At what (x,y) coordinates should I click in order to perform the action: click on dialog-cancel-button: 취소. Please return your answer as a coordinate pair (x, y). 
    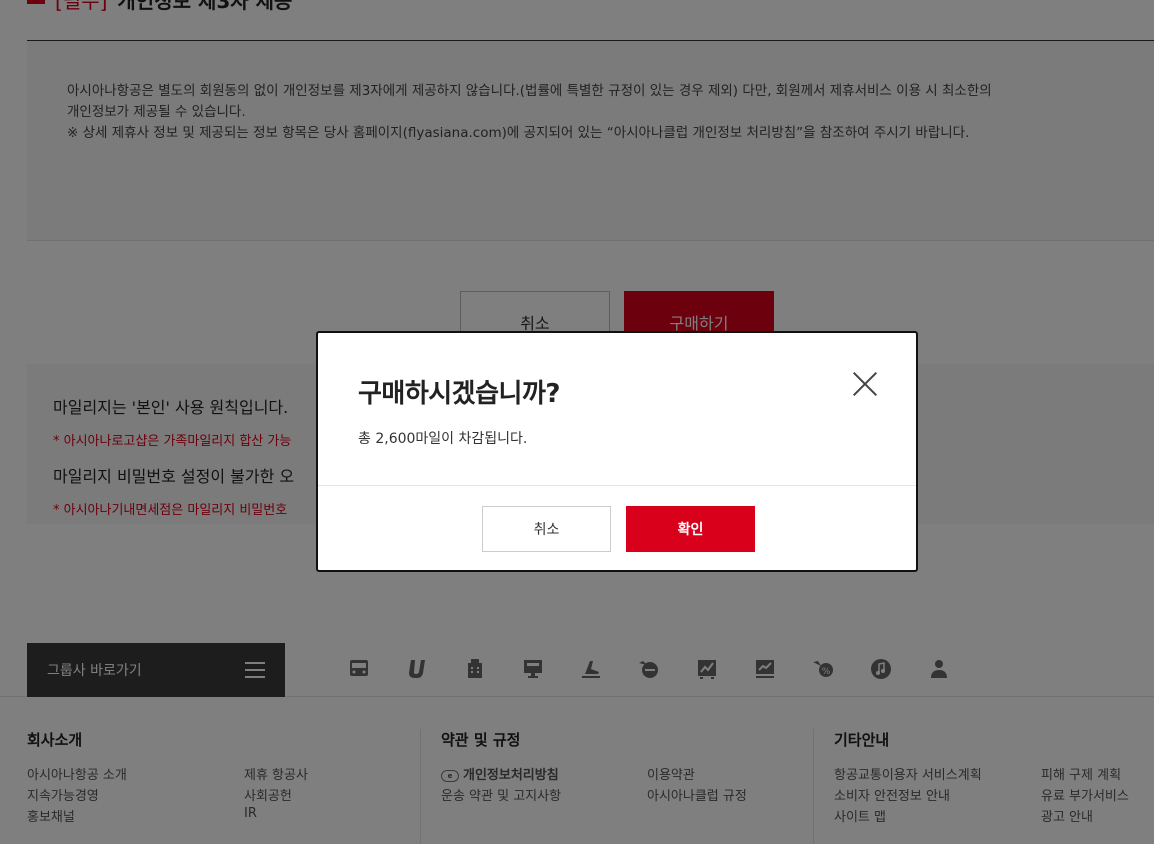
    Looking at the image, I should click on (546, 529).